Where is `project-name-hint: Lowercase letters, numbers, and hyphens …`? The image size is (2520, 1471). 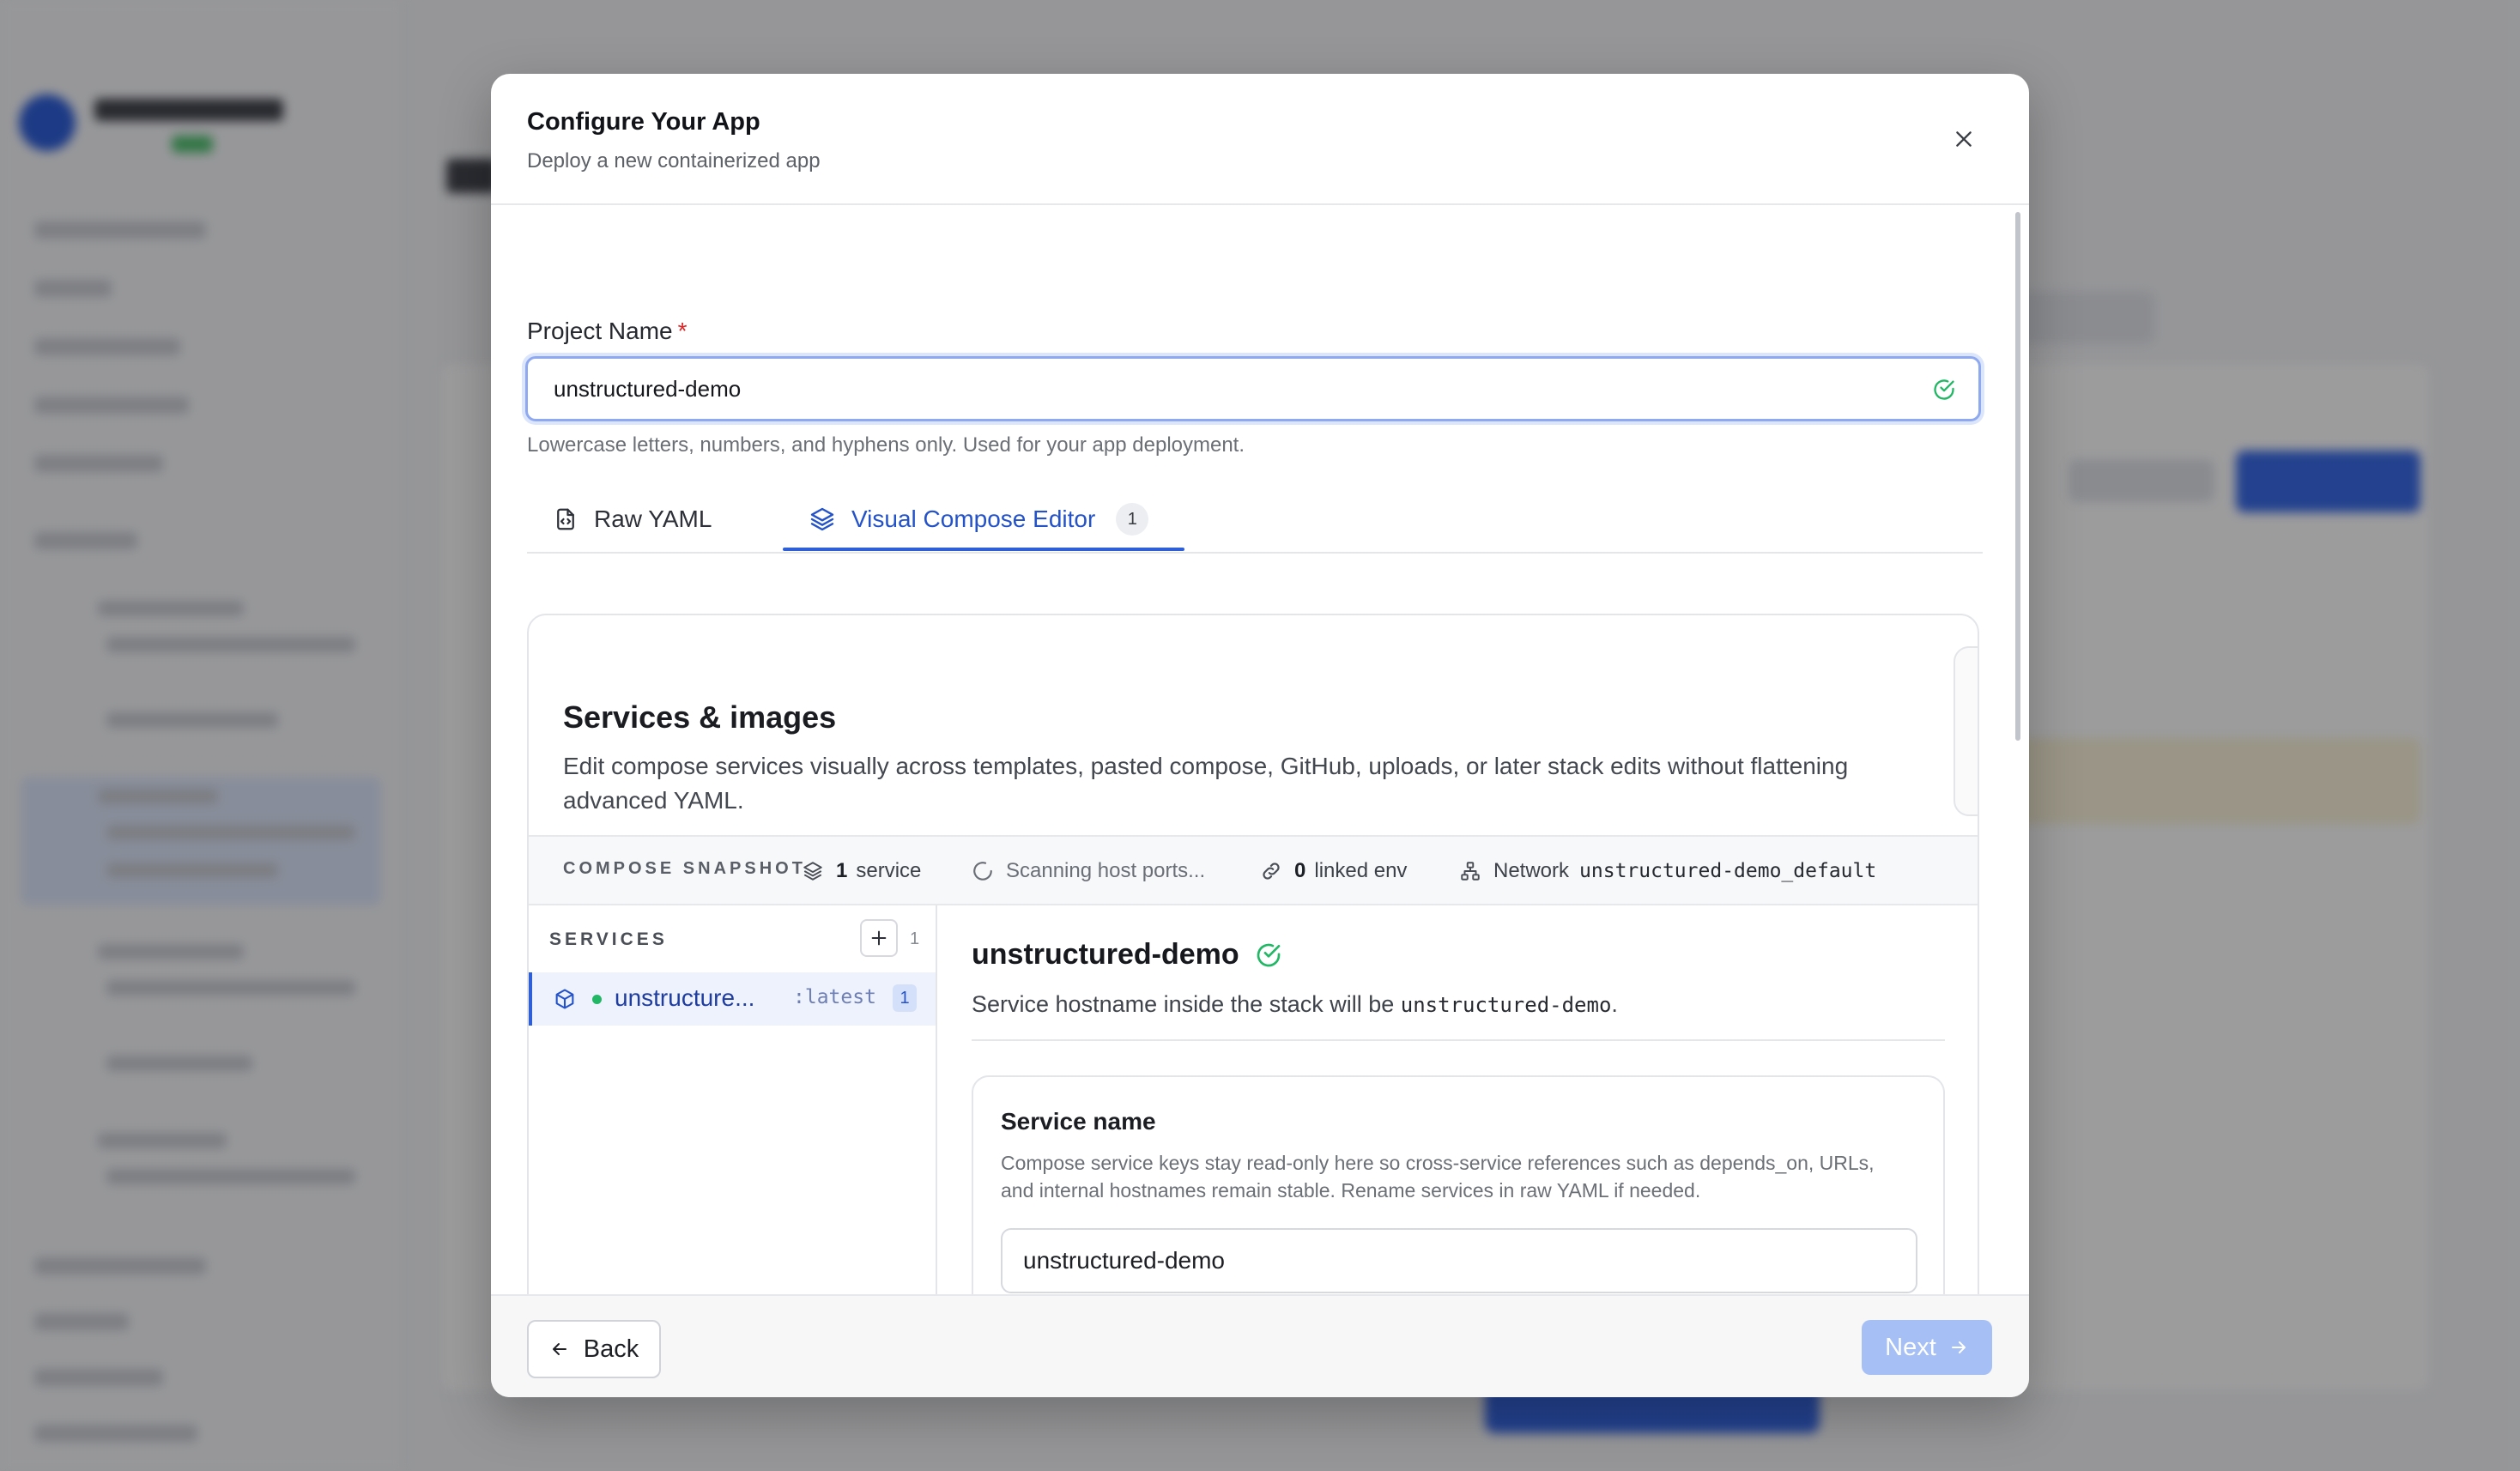 project-name-hint: Lowercase letters, numbers, and hyphens … is located at coordinates (886, 445).